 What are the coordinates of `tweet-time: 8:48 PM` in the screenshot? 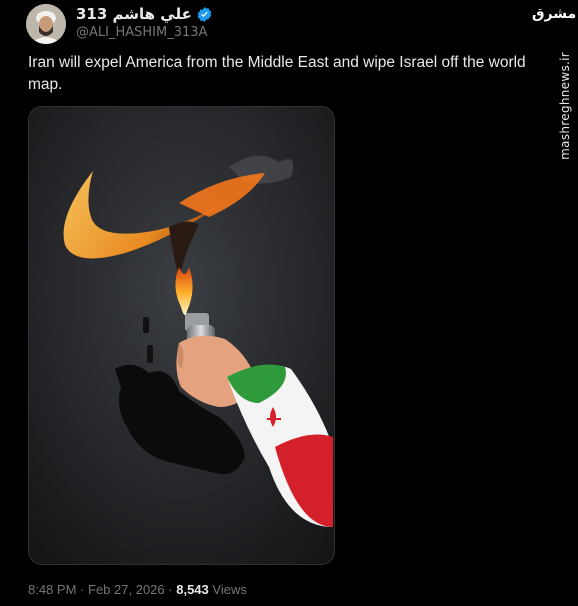 It's located at (52, 589).